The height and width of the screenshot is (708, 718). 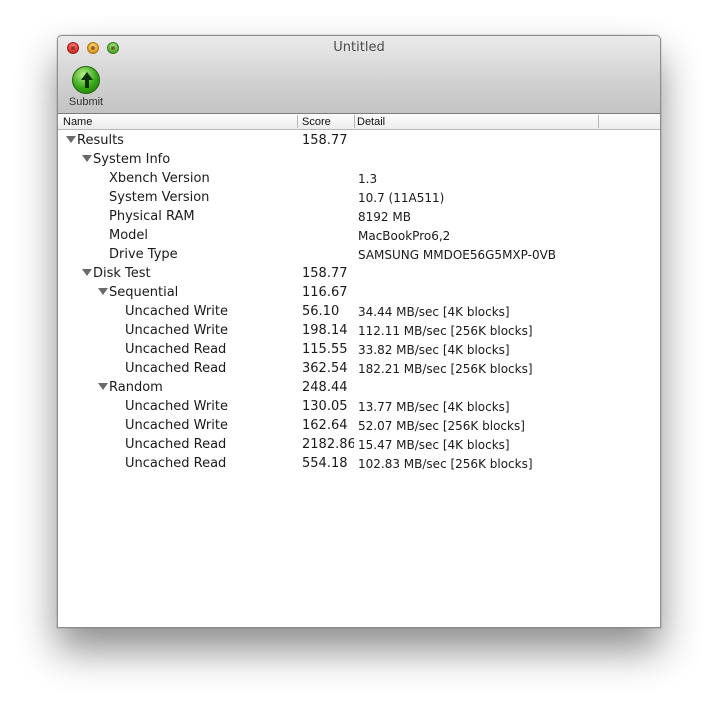 I want to click on table-row: Sequential 116.67, so click(x=359, y=292).